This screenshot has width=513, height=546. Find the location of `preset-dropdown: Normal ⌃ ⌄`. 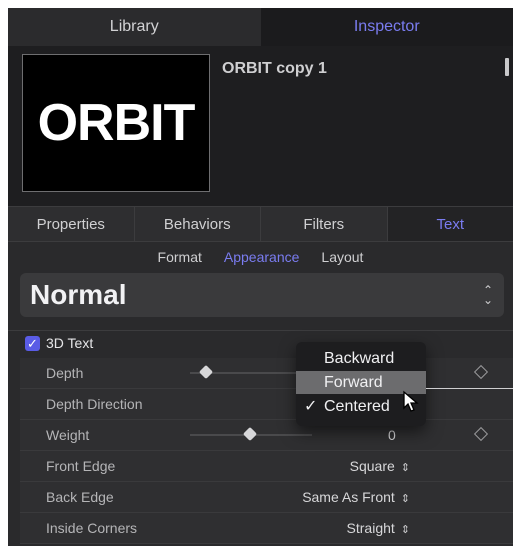

preset-dropdown: Normal ⌃ ⌄ is located at coordinates (262, 295).